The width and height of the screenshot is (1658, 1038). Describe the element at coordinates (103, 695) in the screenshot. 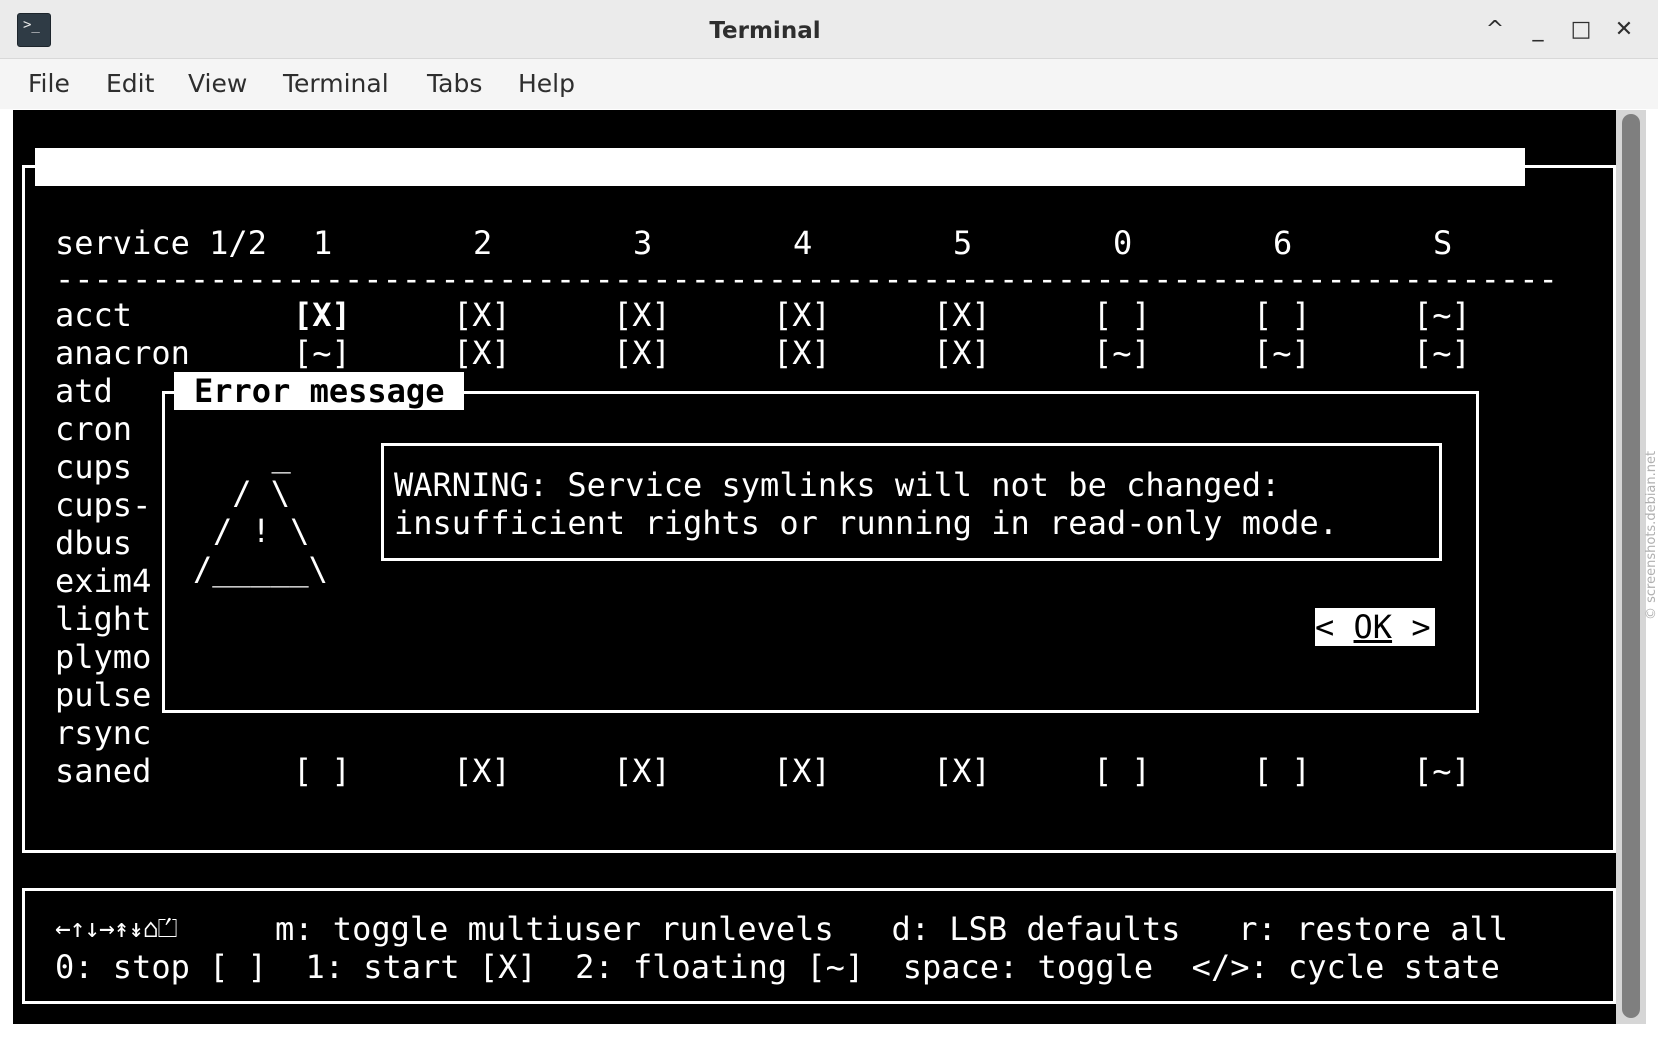

I see `service-name-pulseaudio: pulse` at that location.